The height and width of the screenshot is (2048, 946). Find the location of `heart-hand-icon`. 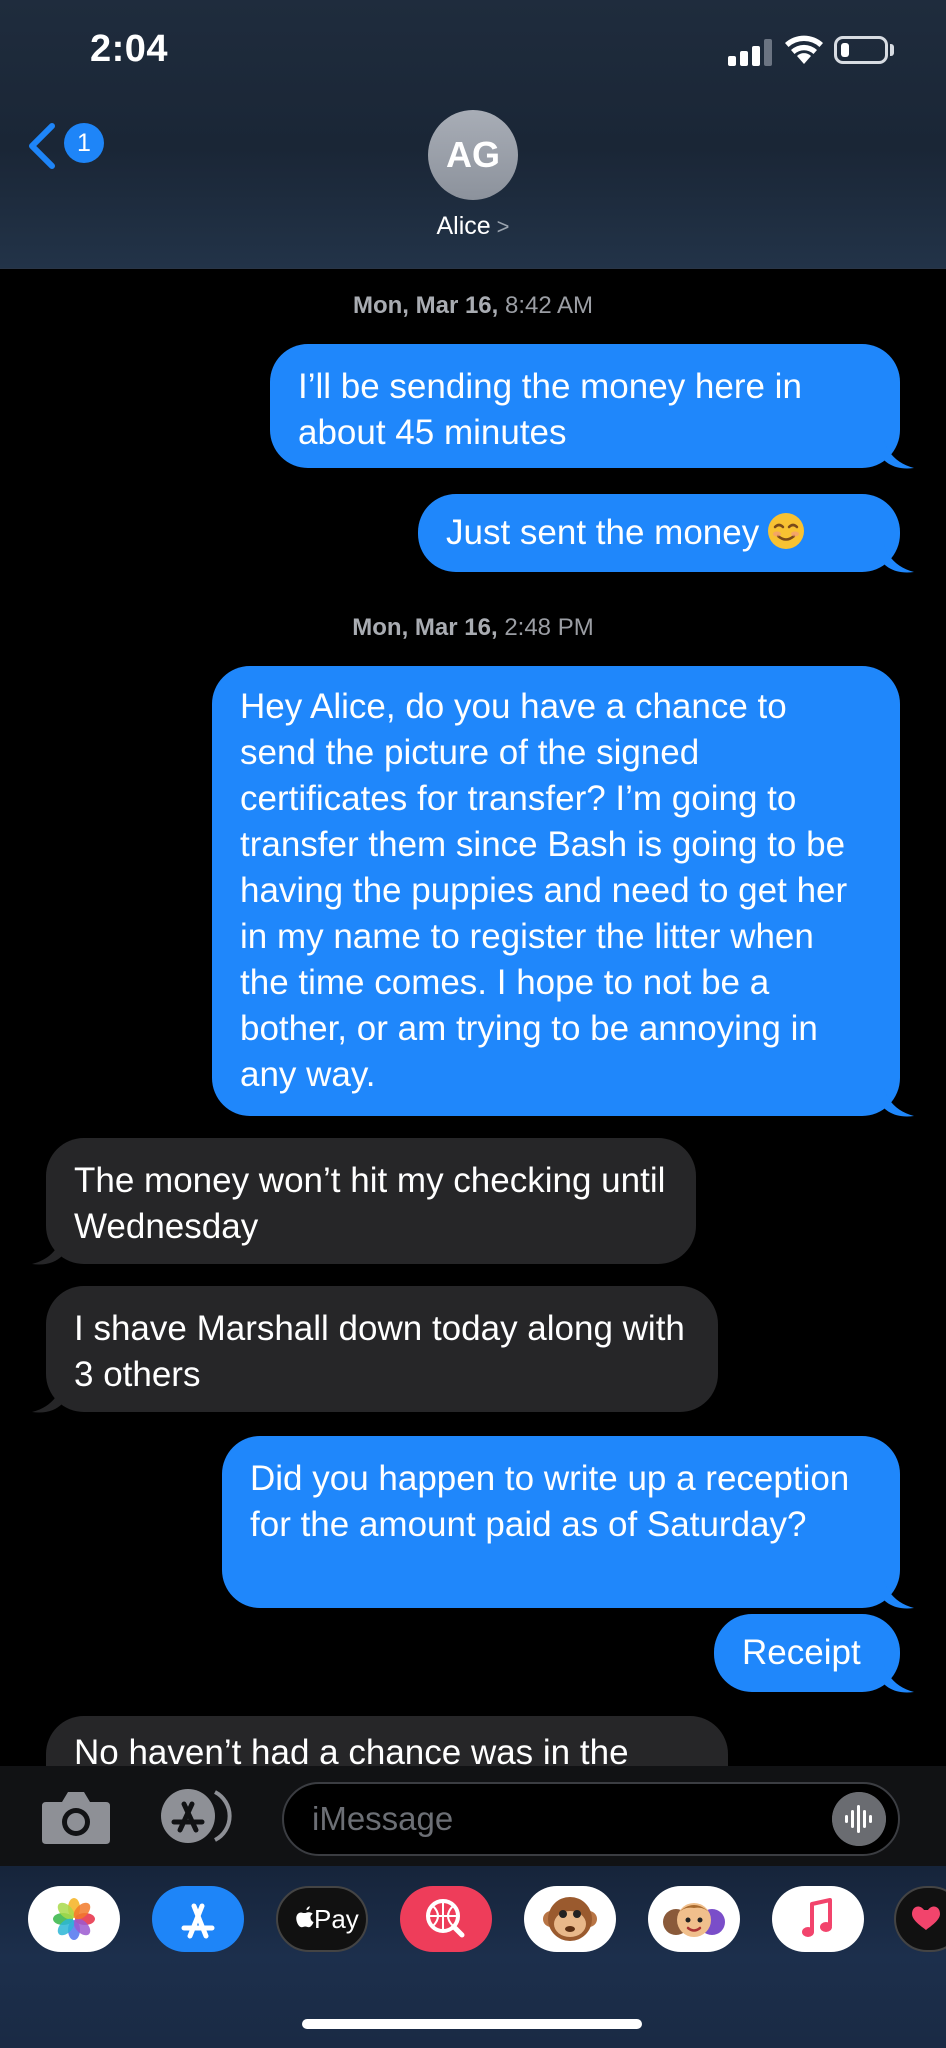

heart-hand-icon is located at coordinates (926, 1918).